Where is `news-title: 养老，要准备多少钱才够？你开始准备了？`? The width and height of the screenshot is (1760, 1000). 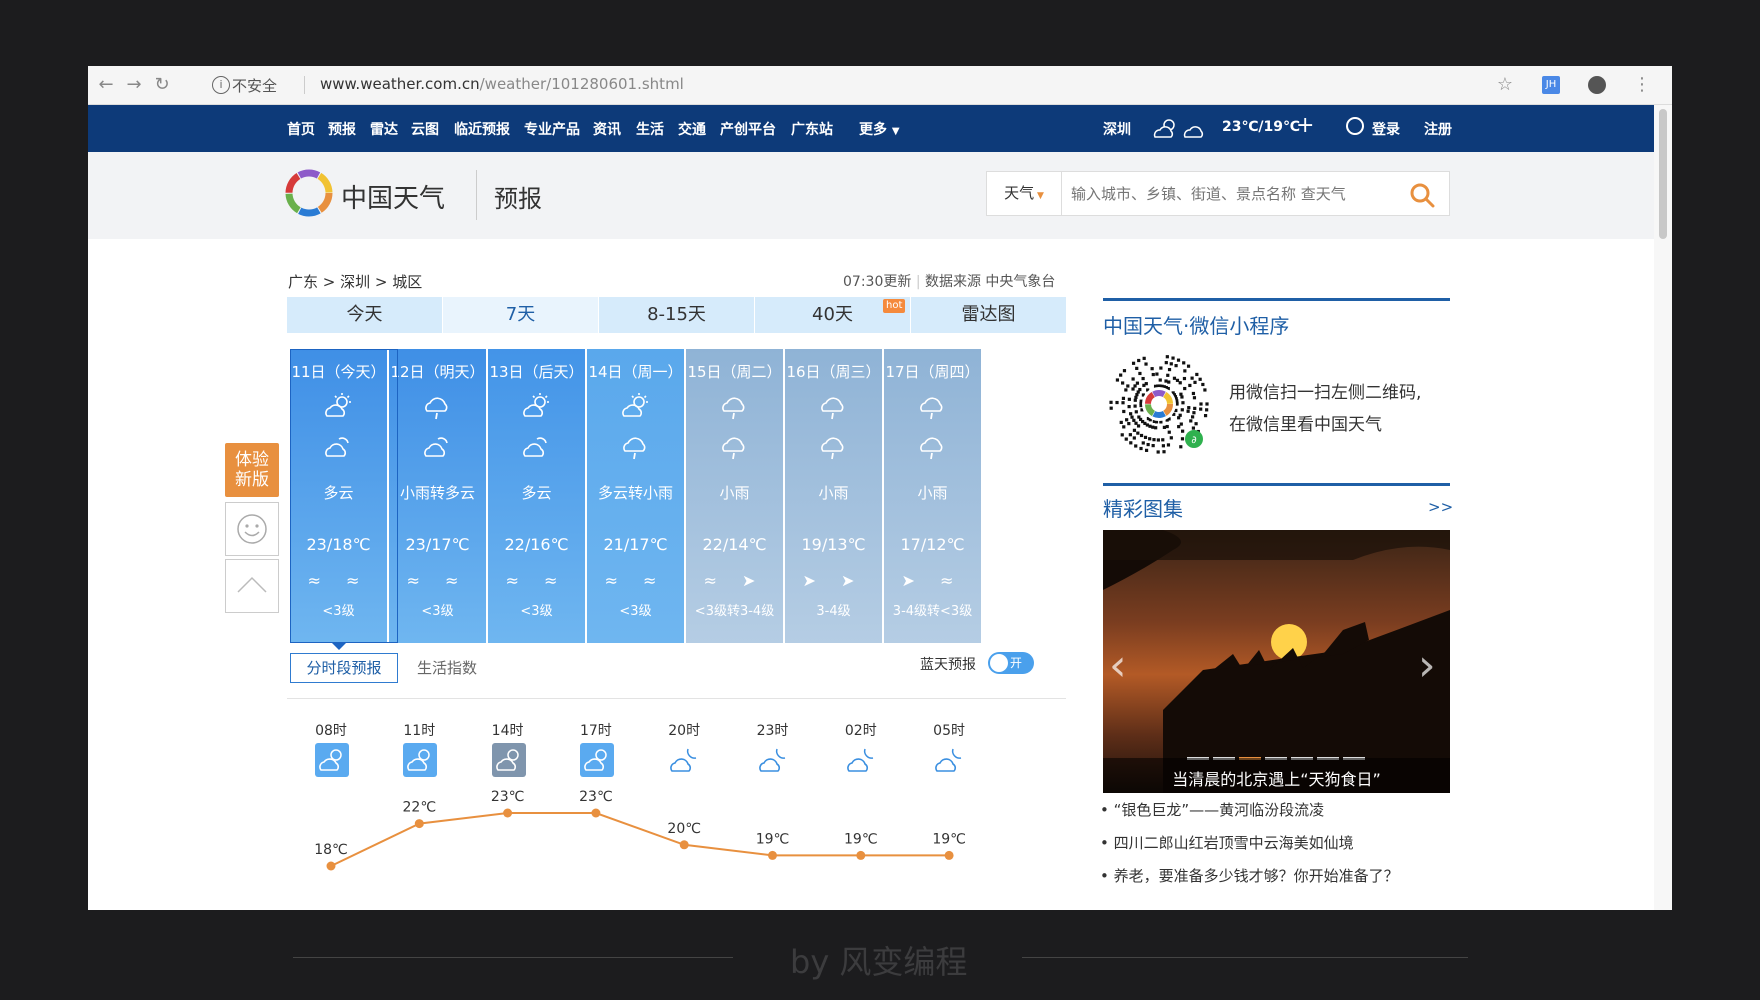 news-title: 养老，要准备多少钱才够？你开始准备了？ is located at coordinates (1256, 876).